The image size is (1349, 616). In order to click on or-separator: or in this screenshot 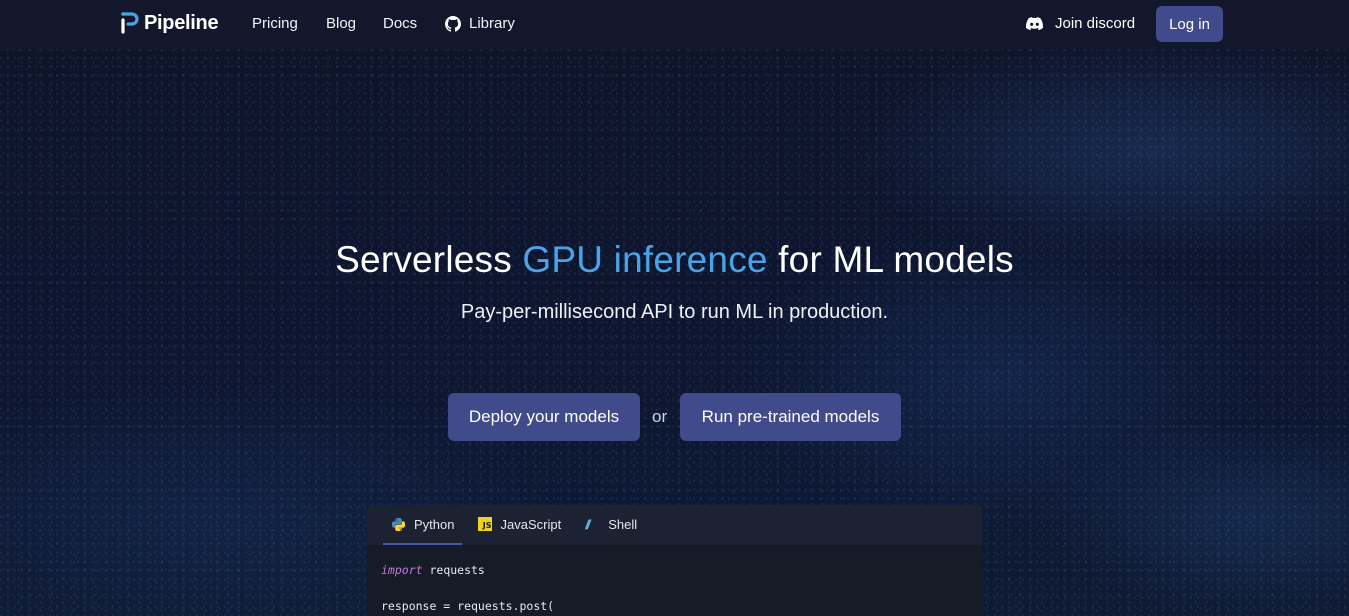, I will do `click(660, 416)`.